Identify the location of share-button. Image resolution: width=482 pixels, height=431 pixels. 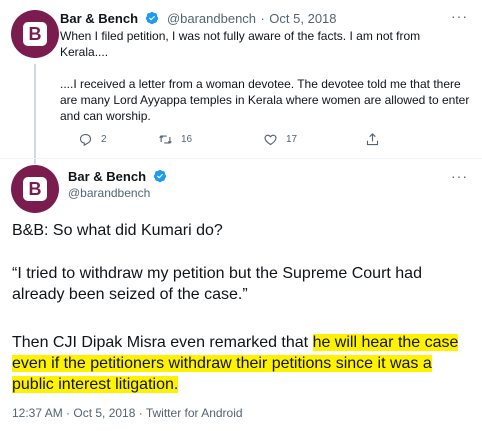
(376, 139).